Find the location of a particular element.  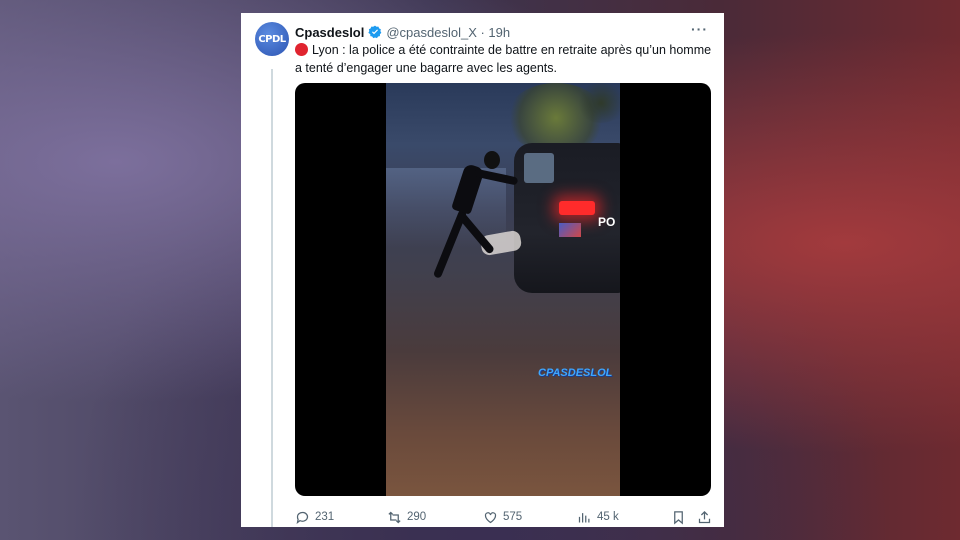

avatar-text: CPDL is located at coordinates (272, 39).